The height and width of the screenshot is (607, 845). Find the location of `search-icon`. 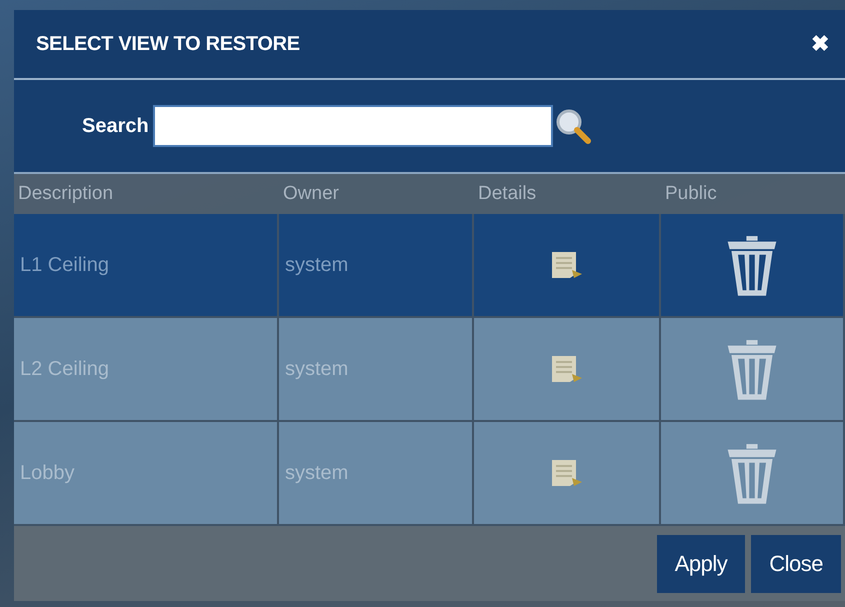

search-icon is located at coordinates (572, 126).